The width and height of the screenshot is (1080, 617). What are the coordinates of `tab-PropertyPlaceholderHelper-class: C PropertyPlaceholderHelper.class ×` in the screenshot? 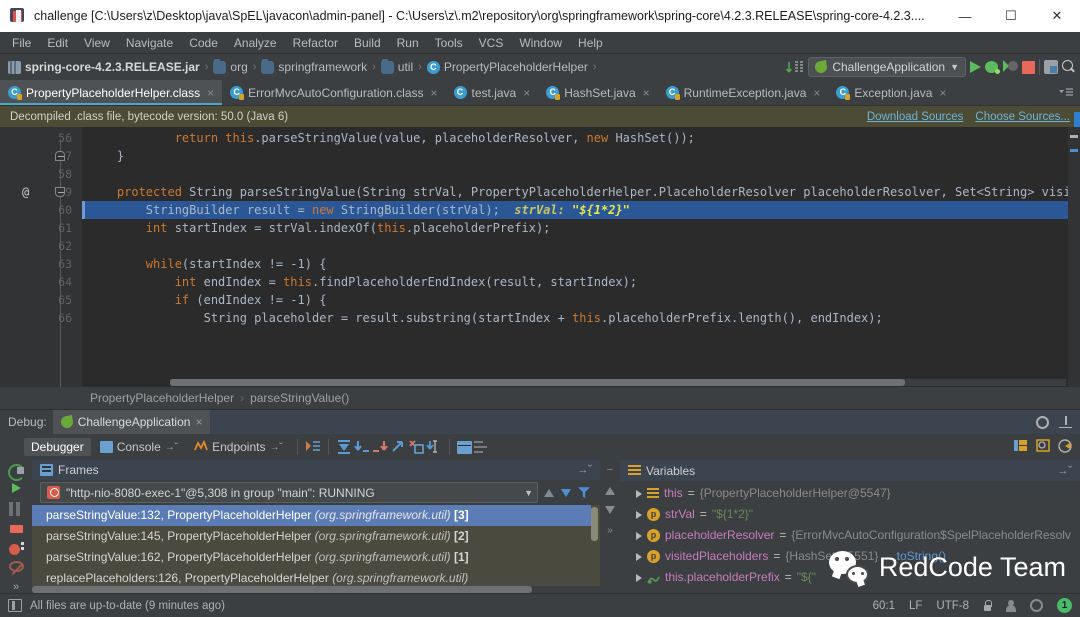 It's located at (111, 92).